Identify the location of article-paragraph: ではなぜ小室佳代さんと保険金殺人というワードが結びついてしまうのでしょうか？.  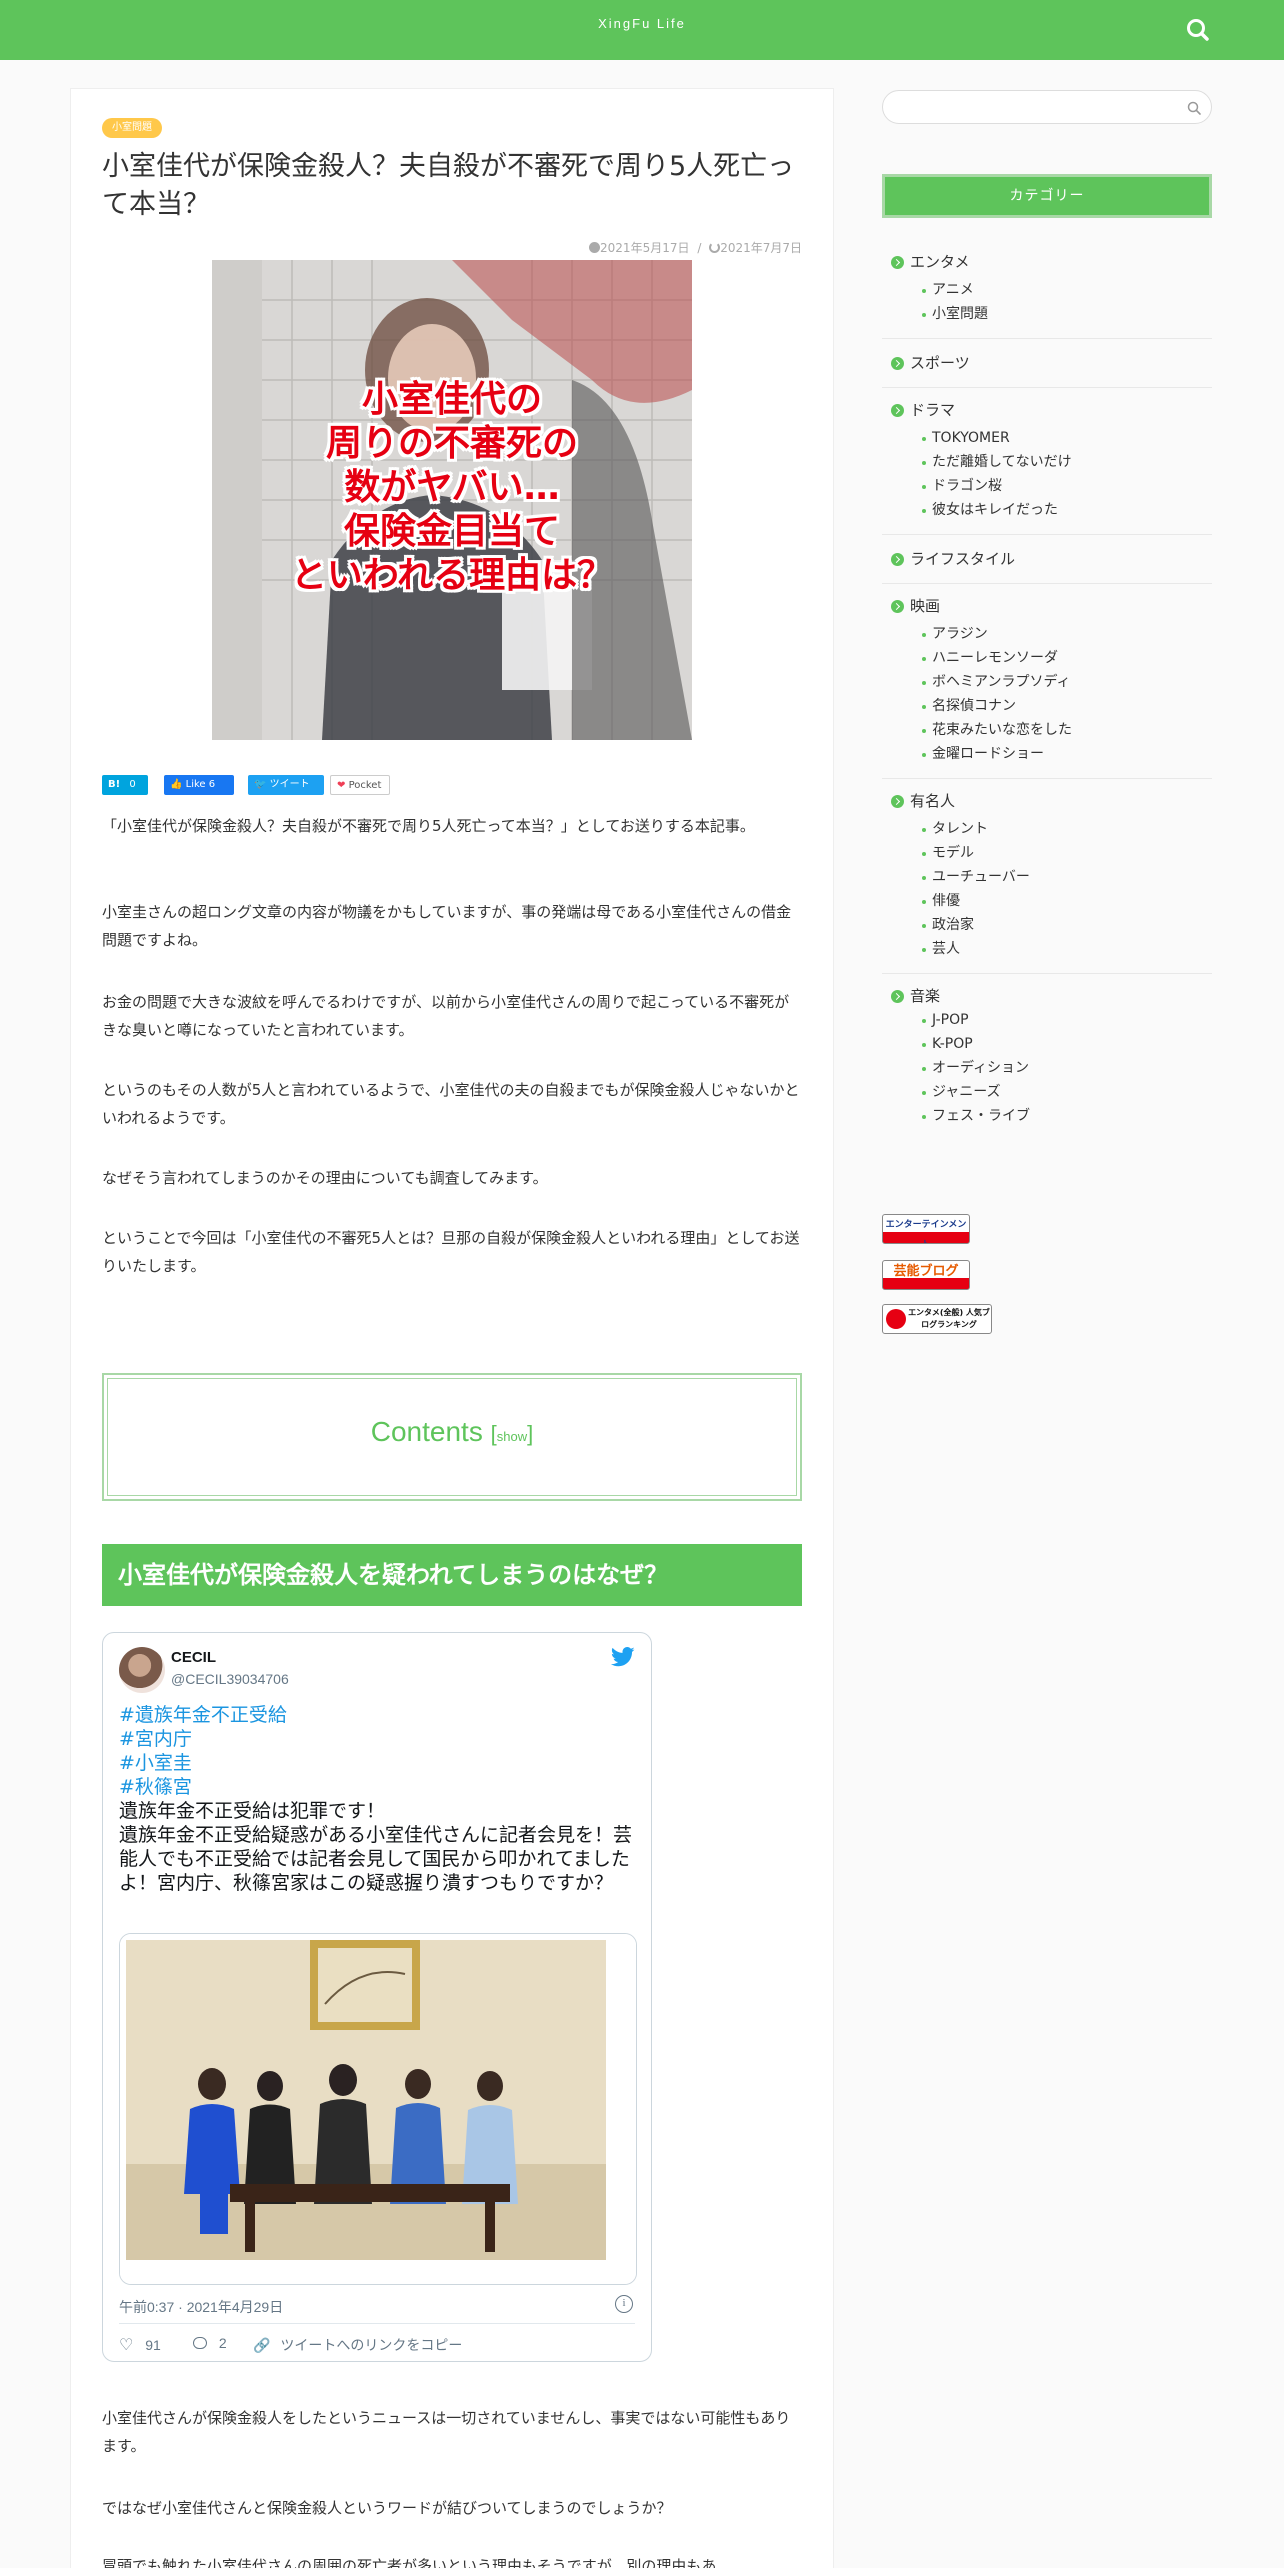
(387, 2508).